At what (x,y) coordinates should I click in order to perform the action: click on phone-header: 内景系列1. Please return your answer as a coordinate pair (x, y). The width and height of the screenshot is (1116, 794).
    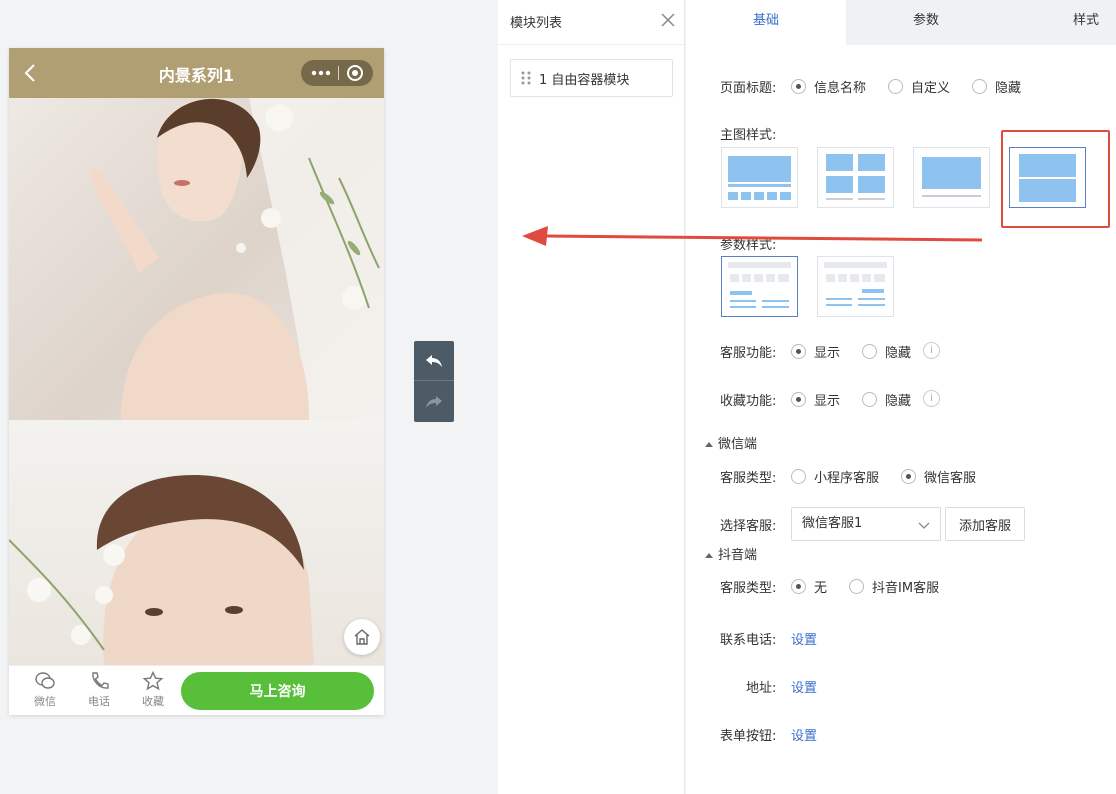
    Looking at the image, I should click on (196, 73).